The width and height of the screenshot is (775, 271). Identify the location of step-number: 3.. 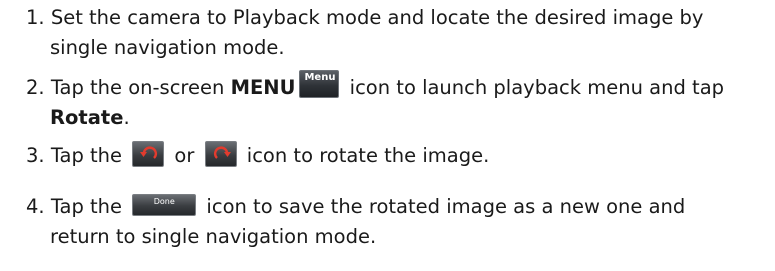
(35, 155).